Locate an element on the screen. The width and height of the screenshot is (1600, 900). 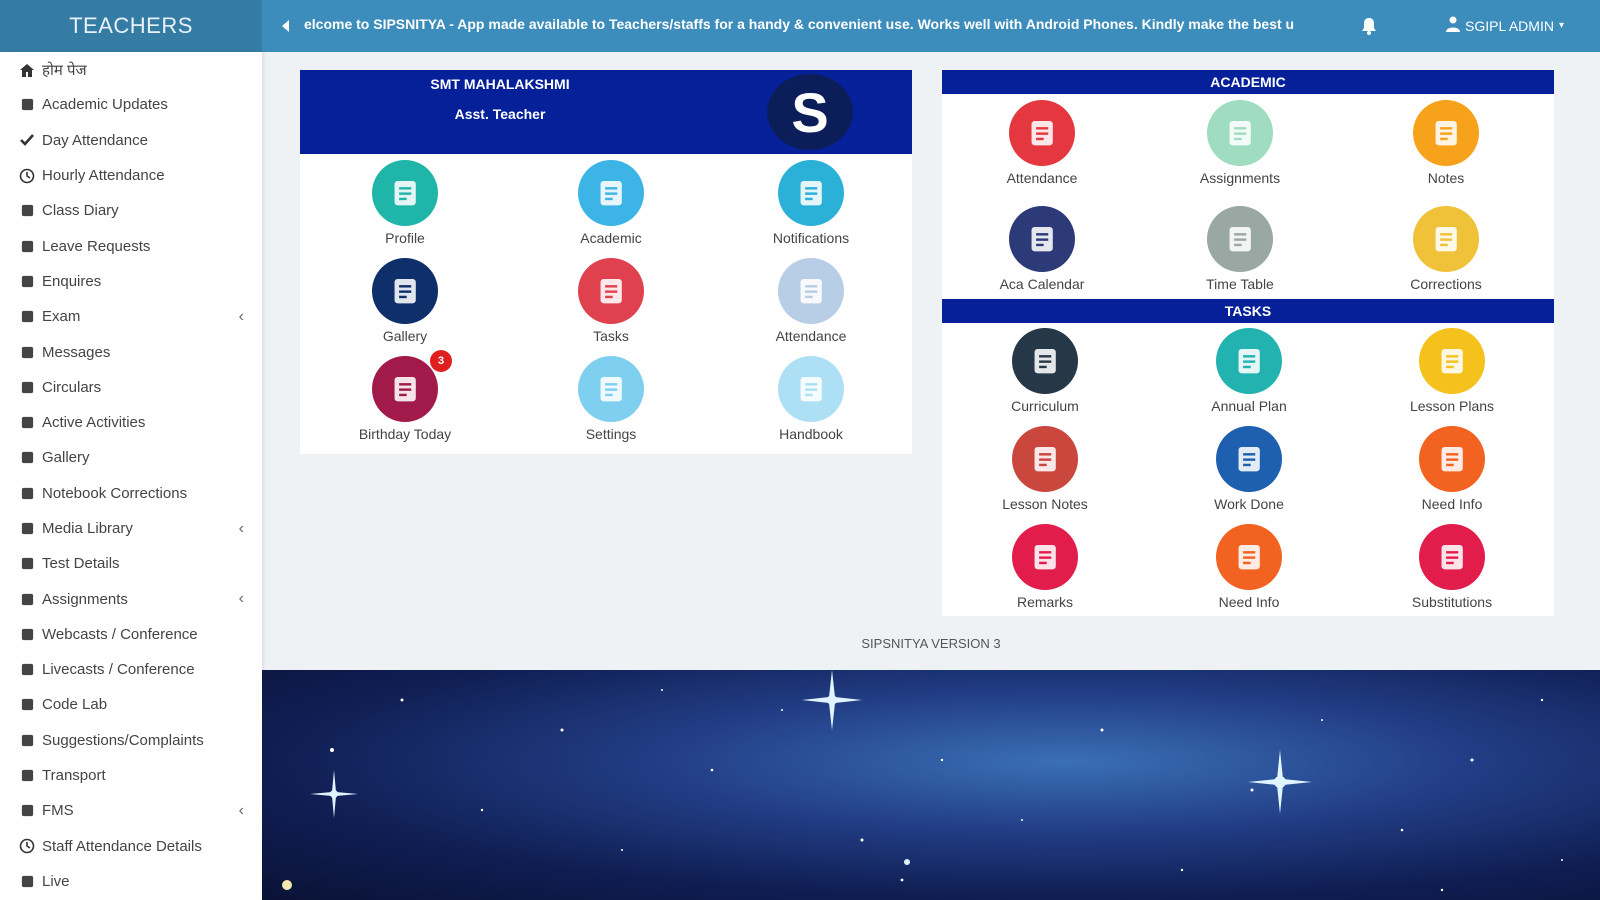
avatar: S is located at coordinates (810, 112).